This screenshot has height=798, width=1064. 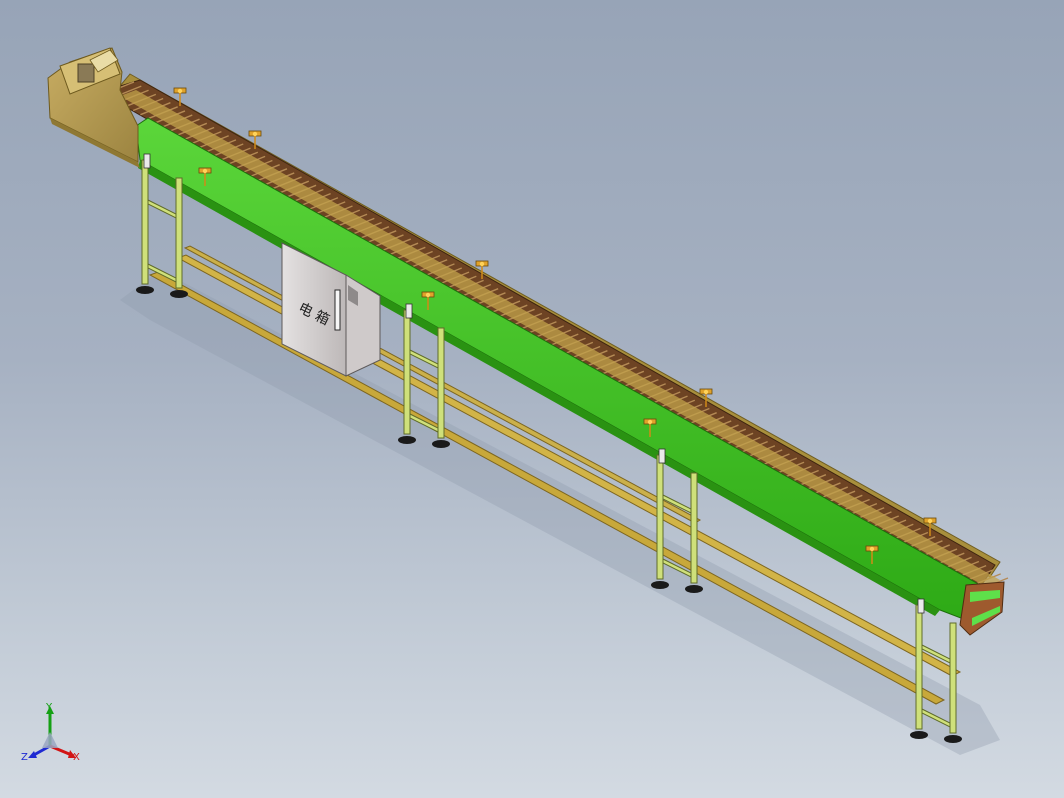 I want to click on tail-end-section, so click(x=982, y=608).